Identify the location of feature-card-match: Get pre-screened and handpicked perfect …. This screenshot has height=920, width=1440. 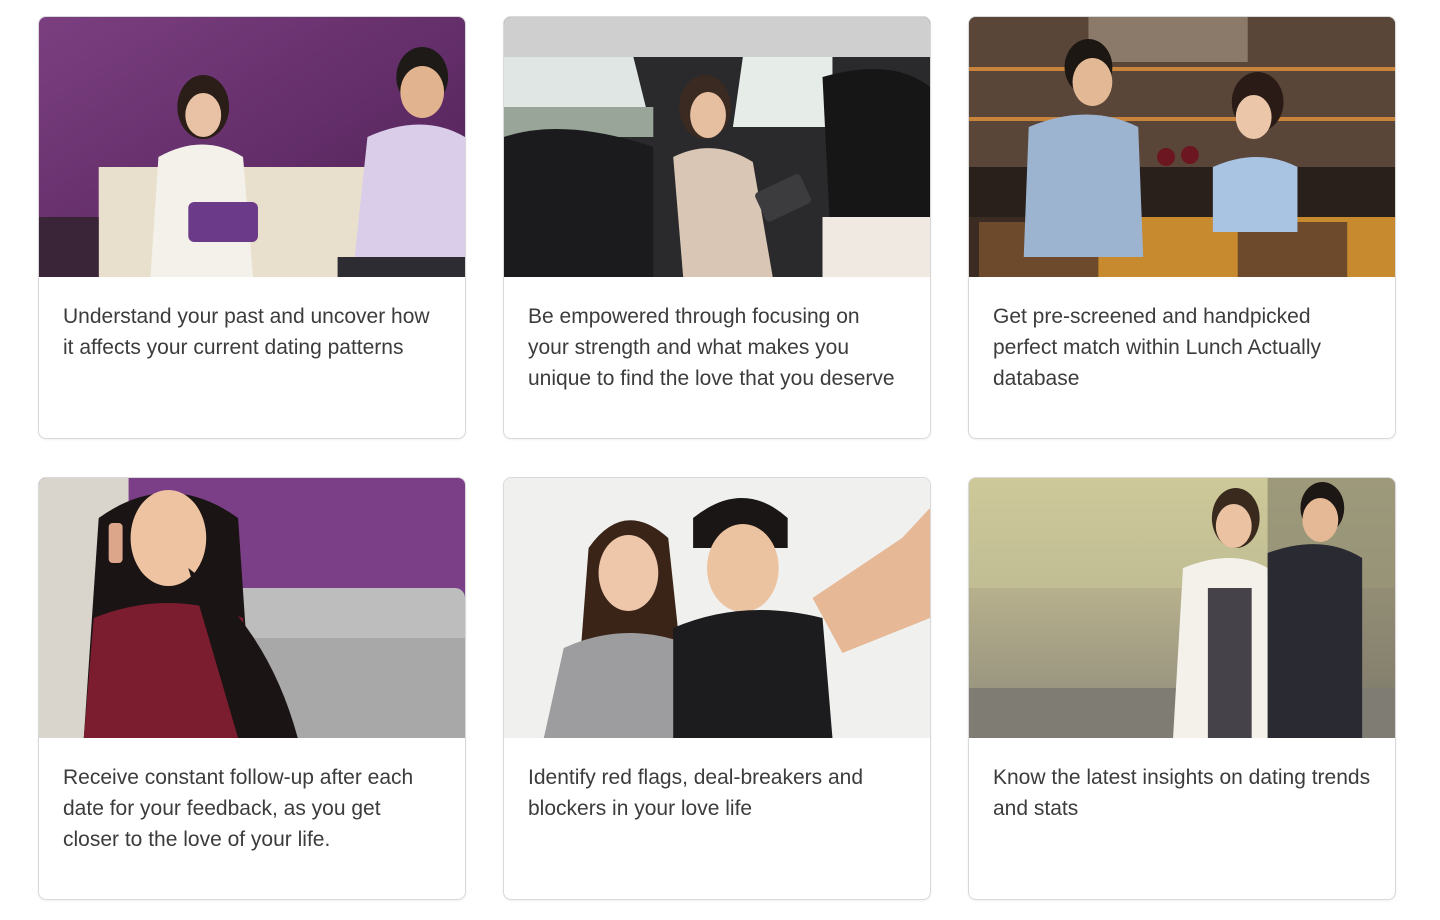
(1182, 227).